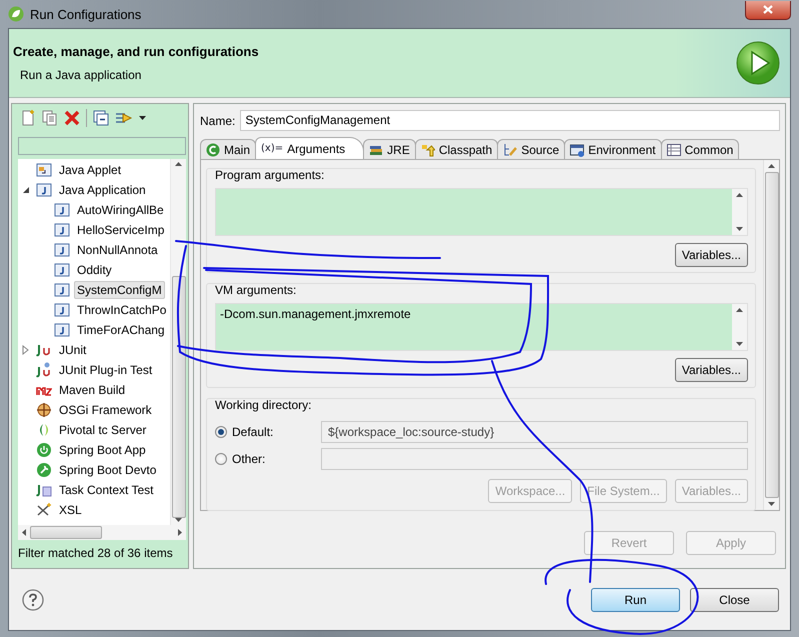 Image resolution: width=799 pixels, height=637 pixels. I want to click on caret-icon, so click(142, 118).